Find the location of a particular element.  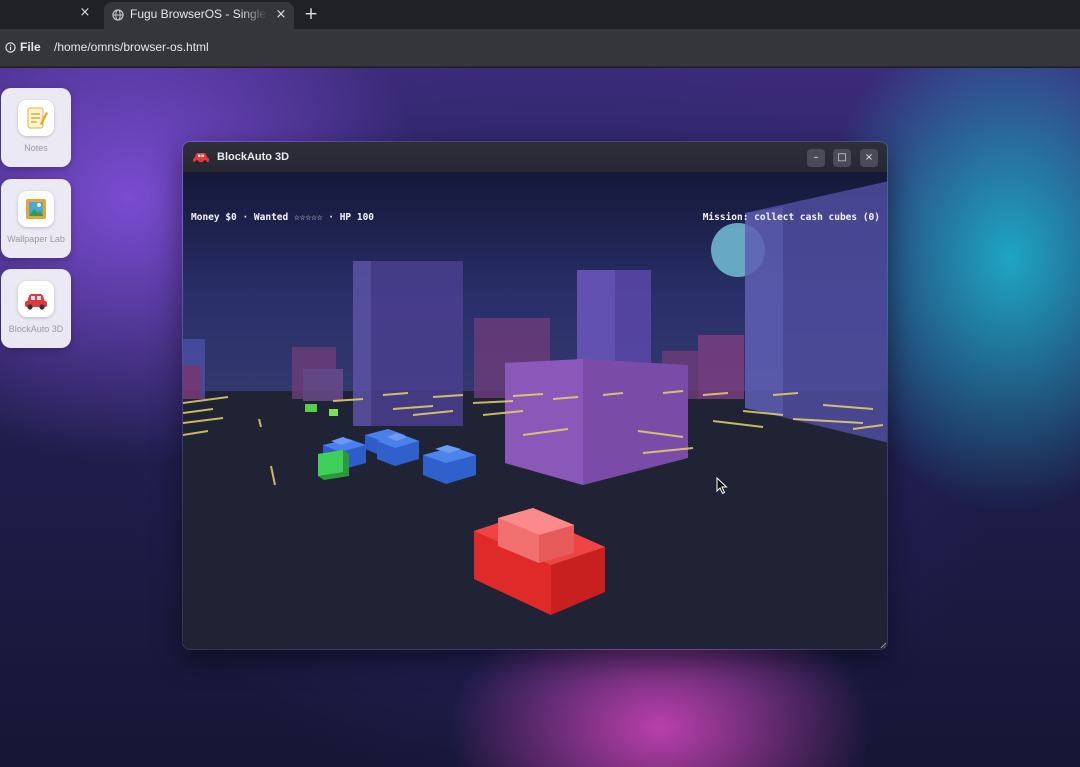

desktop-icon-notes: Notes is located at coordinates (36, 127).